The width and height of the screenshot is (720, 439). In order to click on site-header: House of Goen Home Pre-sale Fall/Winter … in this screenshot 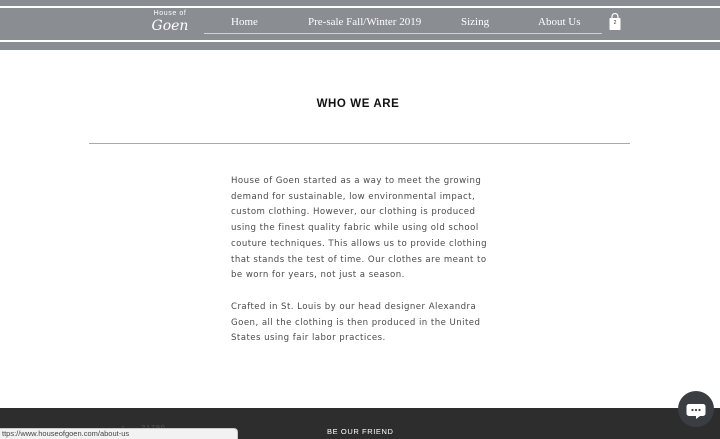, I will do `click(360, 25)`.